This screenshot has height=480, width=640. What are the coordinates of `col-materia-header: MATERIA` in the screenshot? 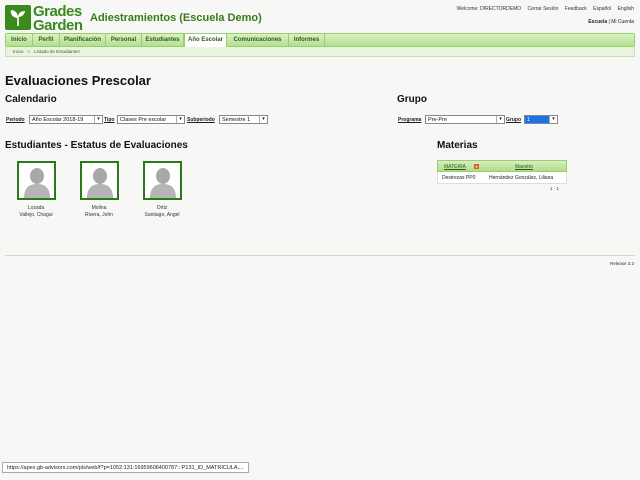 It's located at (455, 167).